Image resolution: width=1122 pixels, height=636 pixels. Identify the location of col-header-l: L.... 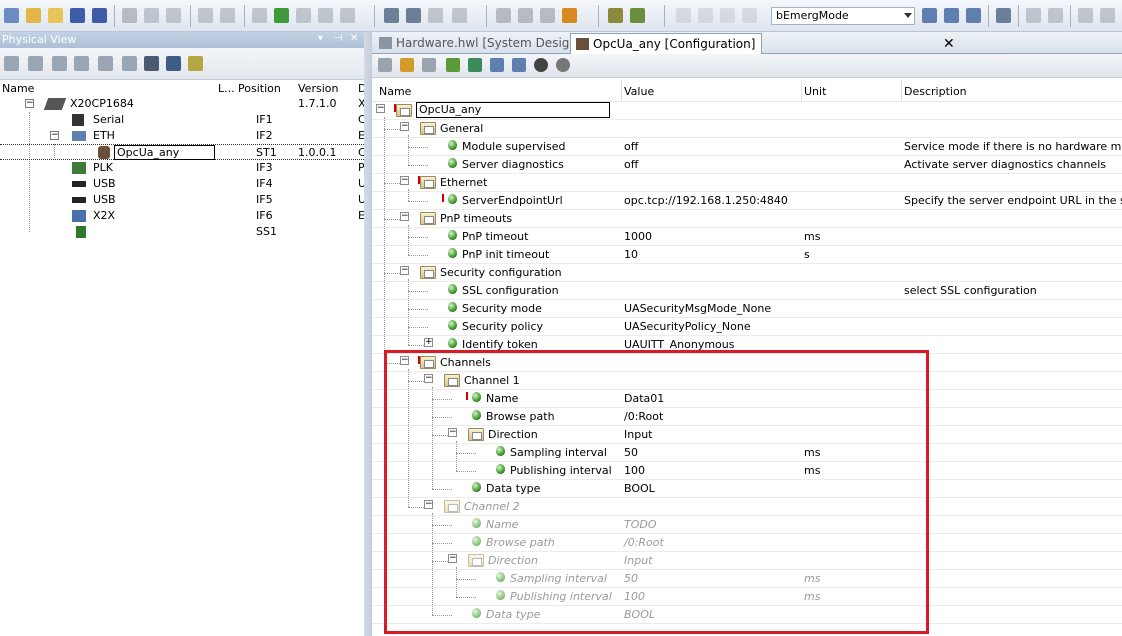
(226, 88).